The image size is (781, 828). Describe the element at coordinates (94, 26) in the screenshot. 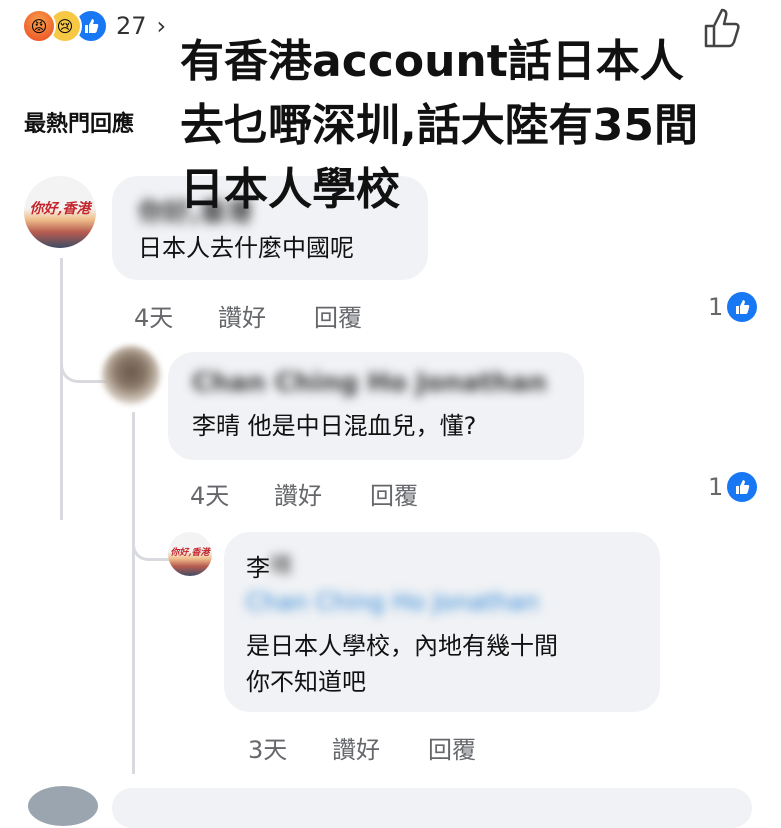

I see `reactions-summary: 😡 😢 27 ›` at that location.